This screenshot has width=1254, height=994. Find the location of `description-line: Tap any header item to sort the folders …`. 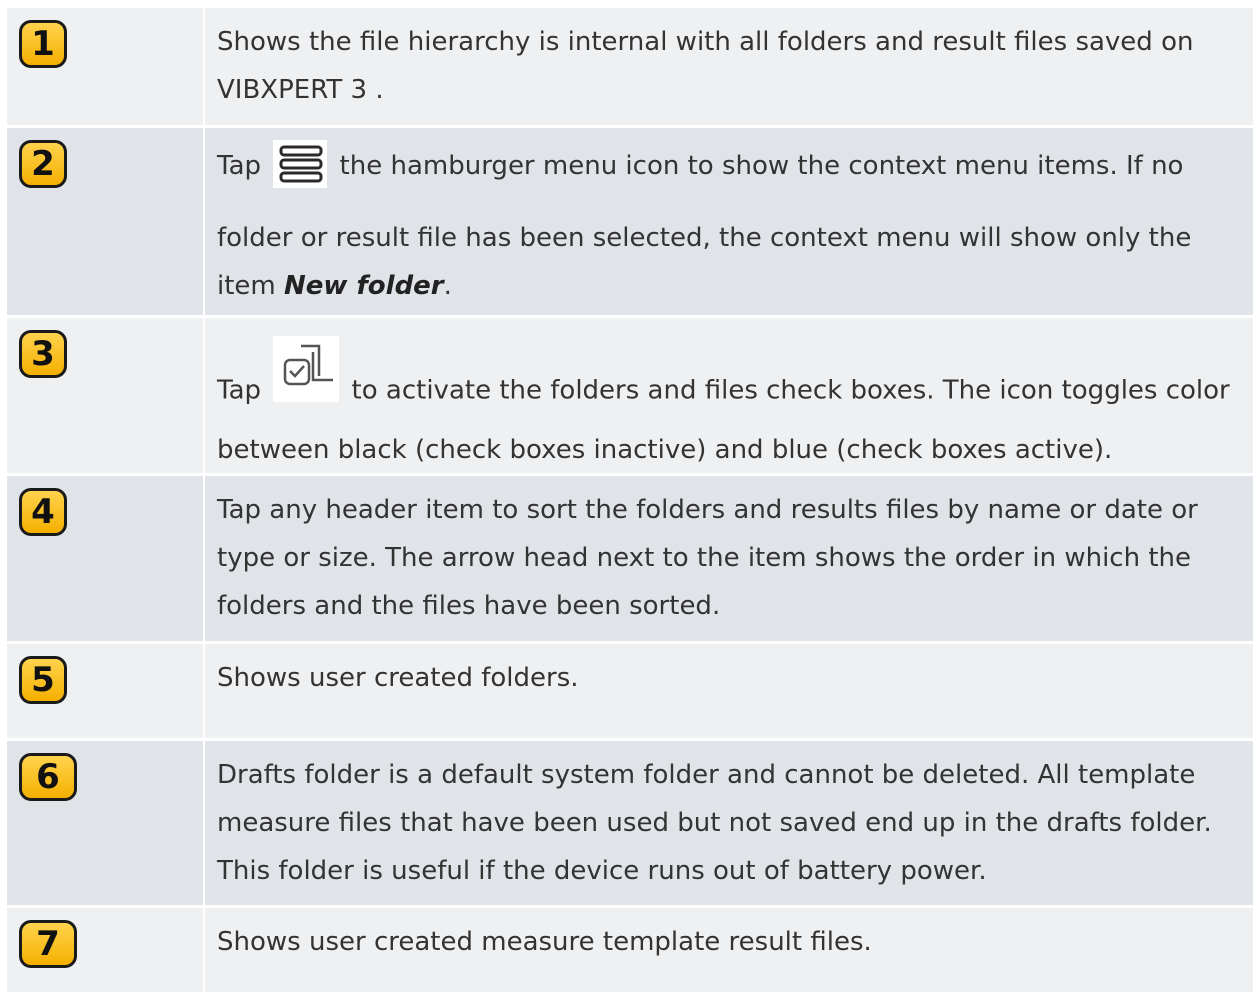

description-line: Tap any header item to sort the folders … is located at coordinates (707, 510).